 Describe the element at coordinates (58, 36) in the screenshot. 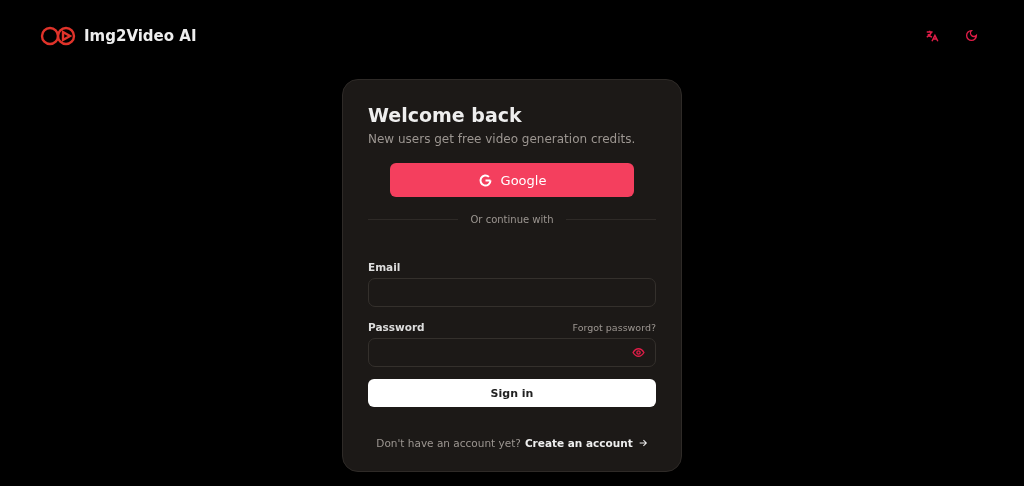

I see `logo-icon` at that location.